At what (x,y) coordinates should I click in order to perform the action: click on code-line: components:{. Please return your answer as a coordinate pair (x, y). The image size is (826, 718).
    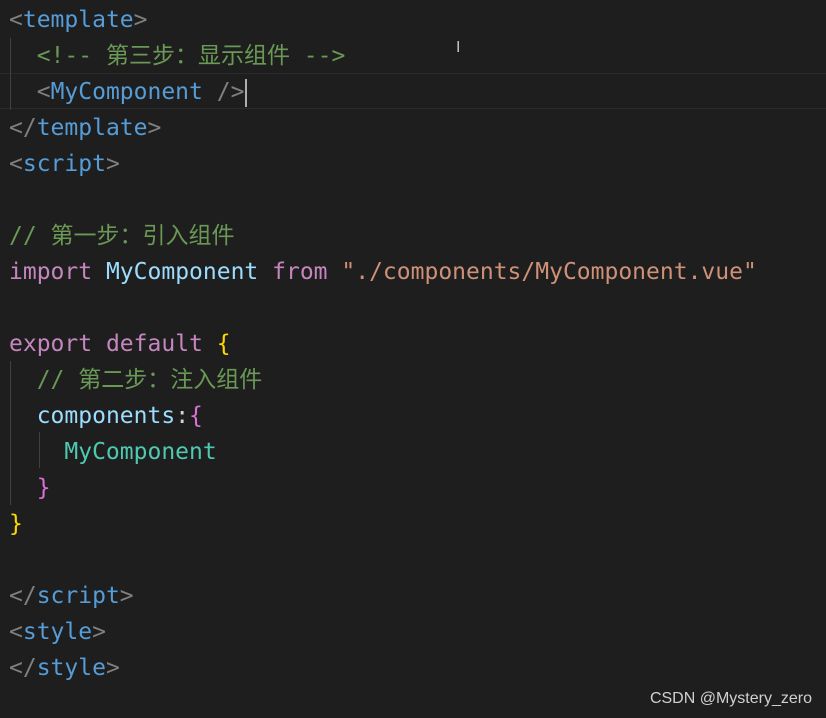
    Looking at the image, I should click on (106, 416).